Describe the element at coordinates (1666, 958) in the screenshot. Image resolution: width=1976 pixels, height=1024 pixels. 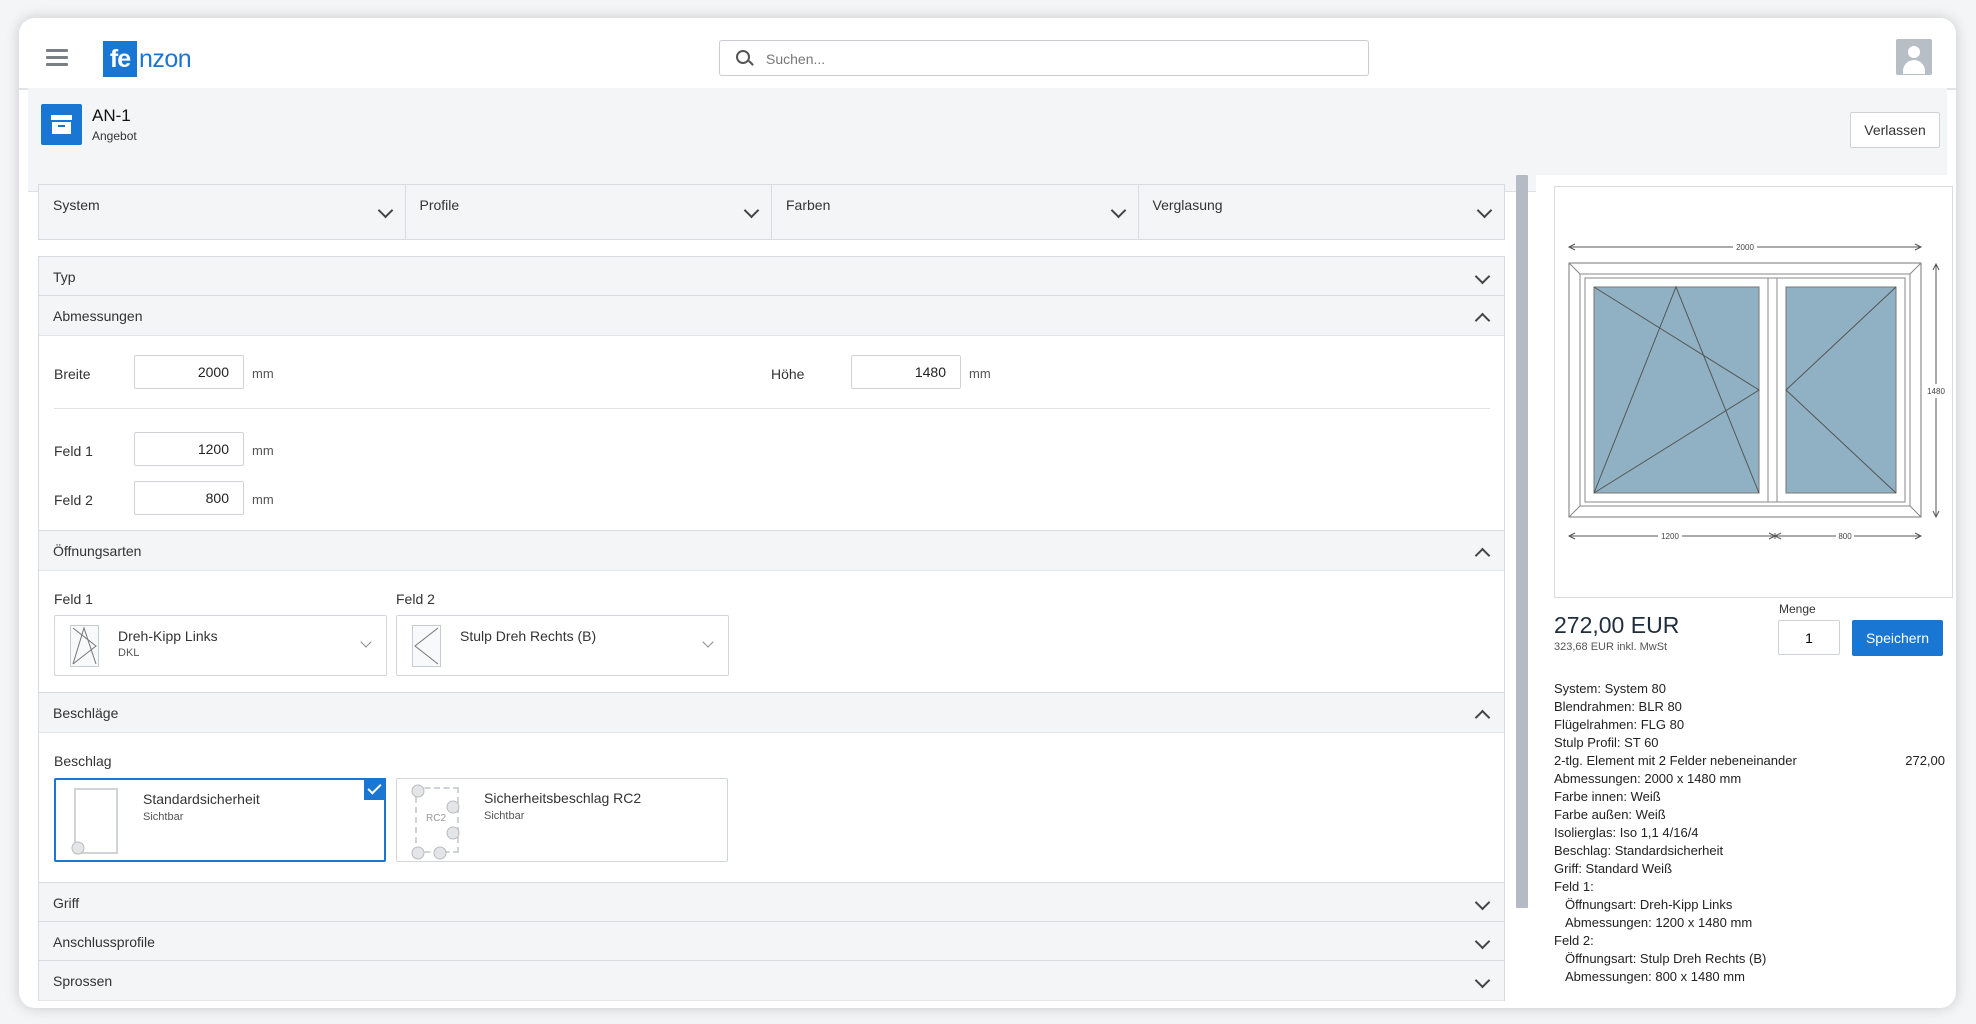
I see `summary-line: Öffnungsart: Stulp Dreh Rechts (B)` at that location.